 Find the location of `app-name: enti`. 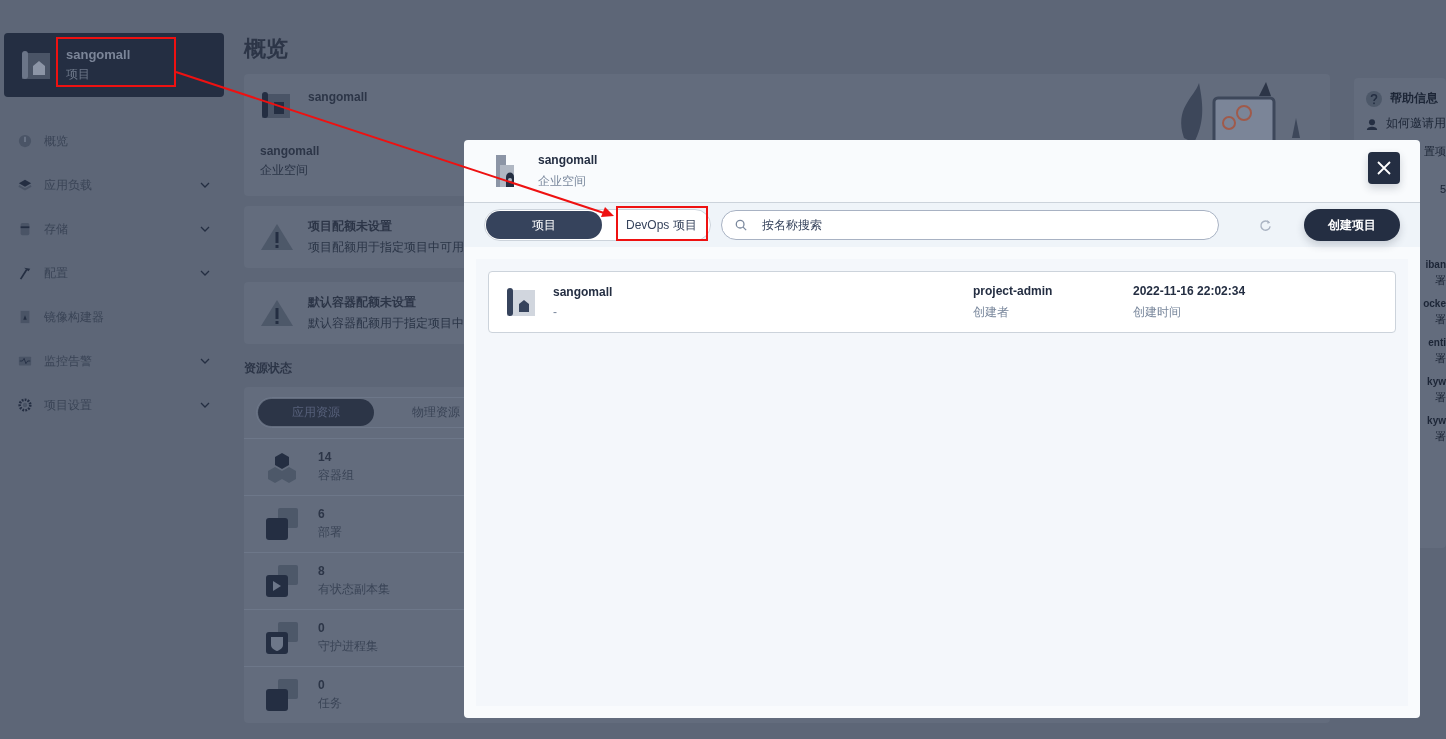

app-name: enti is located at coordinates (1437, 342).